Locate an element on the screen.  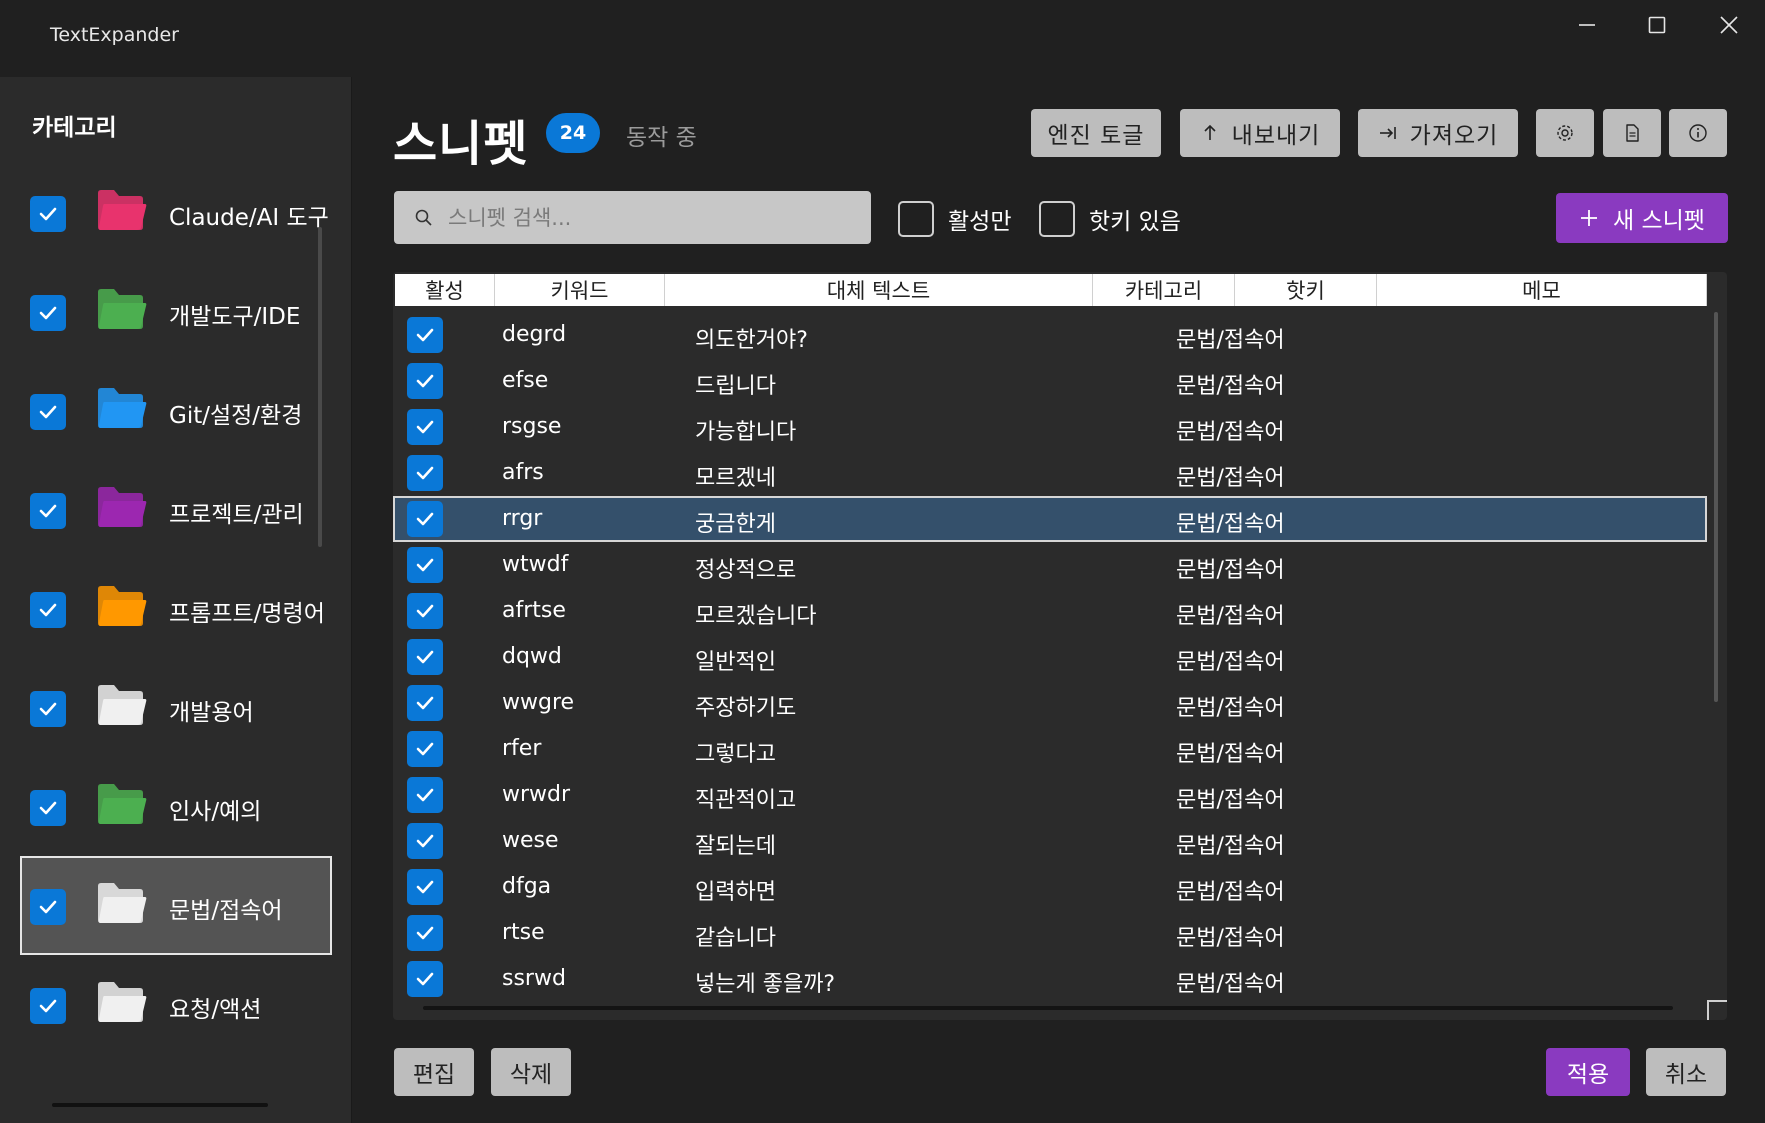
table-row: ssrwd 넣는게 좋을까? 문법/접속어 is located at coordinates (1050, 979).